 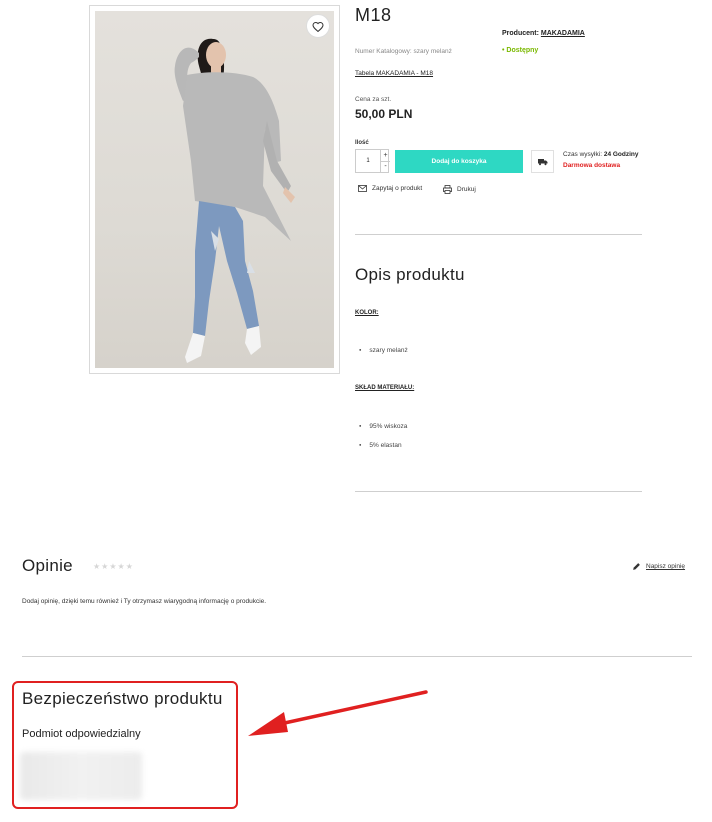 What do you see at coordinates (384, 114) in the screenshot?
I see `price-value: 50,00 PLN` at bounding box center [384, 114].